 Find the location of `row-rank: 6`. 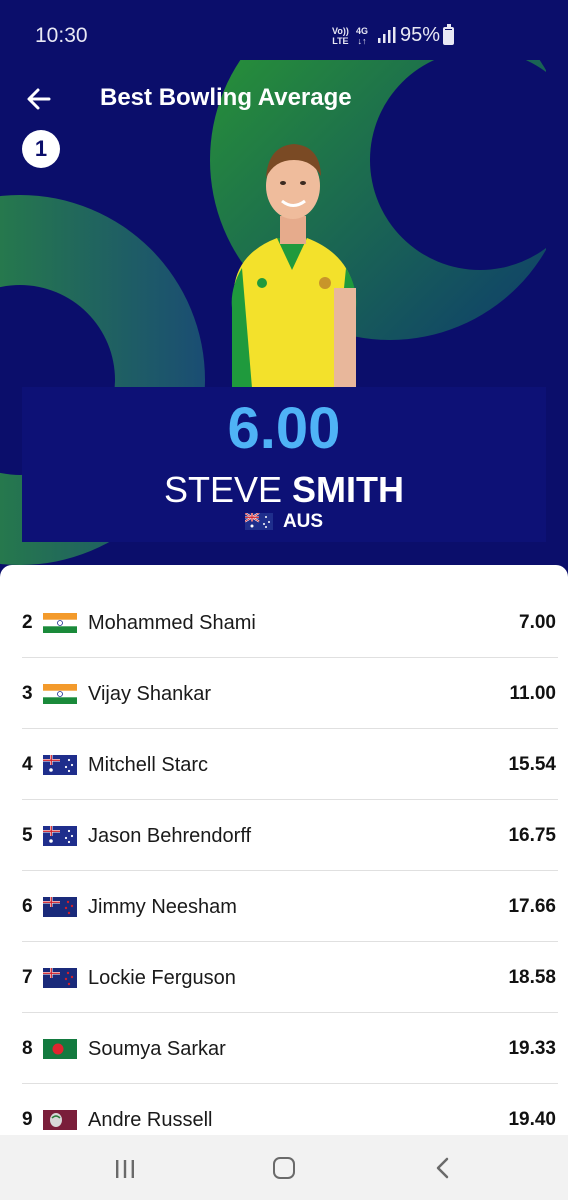

row-rank: 6 is located at coordinates (27, 906).